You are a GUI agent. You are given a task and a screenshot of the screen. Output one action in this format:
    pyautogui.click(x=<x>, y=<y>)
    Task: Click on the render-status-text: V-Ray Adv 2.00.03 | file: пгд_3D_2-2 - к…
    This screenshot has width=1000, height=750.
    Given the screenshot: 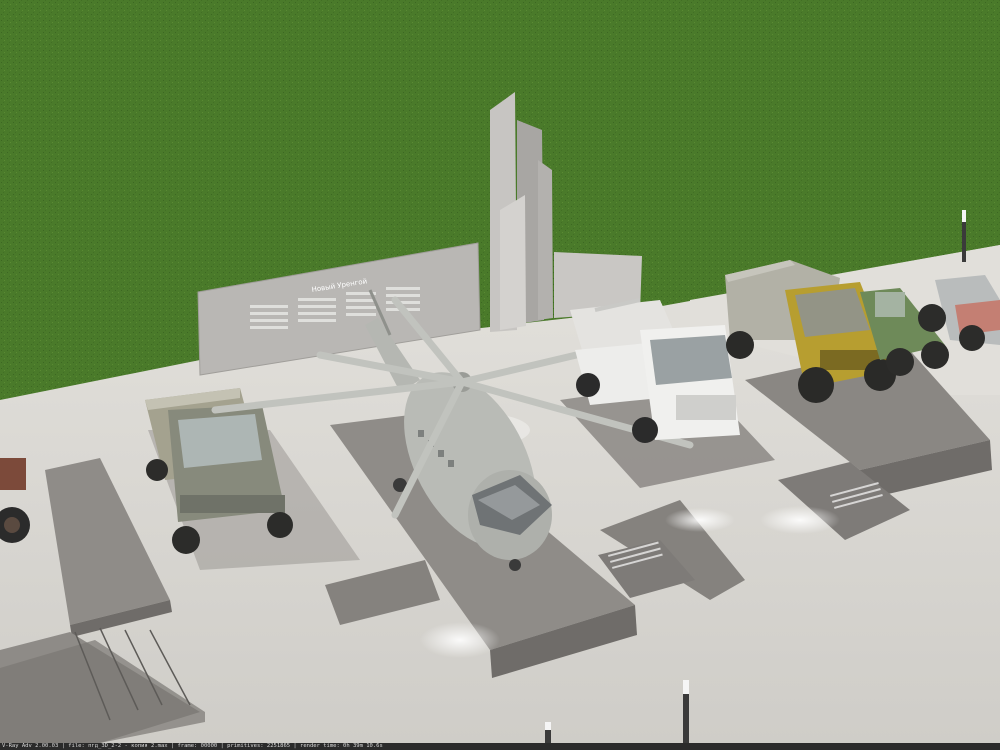 What is the action you would take?
    pyautogui.click(x=192, y=746)
    